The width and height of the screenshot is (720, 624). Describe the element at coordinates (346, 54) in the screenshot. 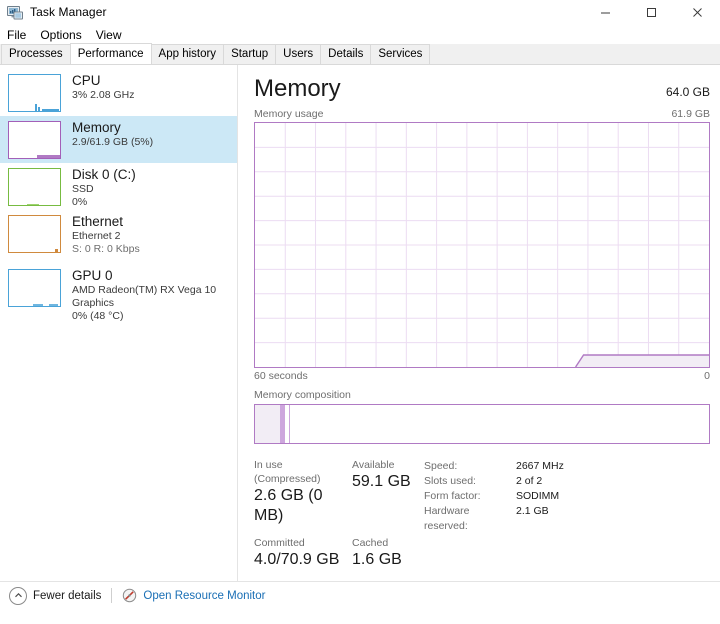

I see `tab-details: Details` at that location.